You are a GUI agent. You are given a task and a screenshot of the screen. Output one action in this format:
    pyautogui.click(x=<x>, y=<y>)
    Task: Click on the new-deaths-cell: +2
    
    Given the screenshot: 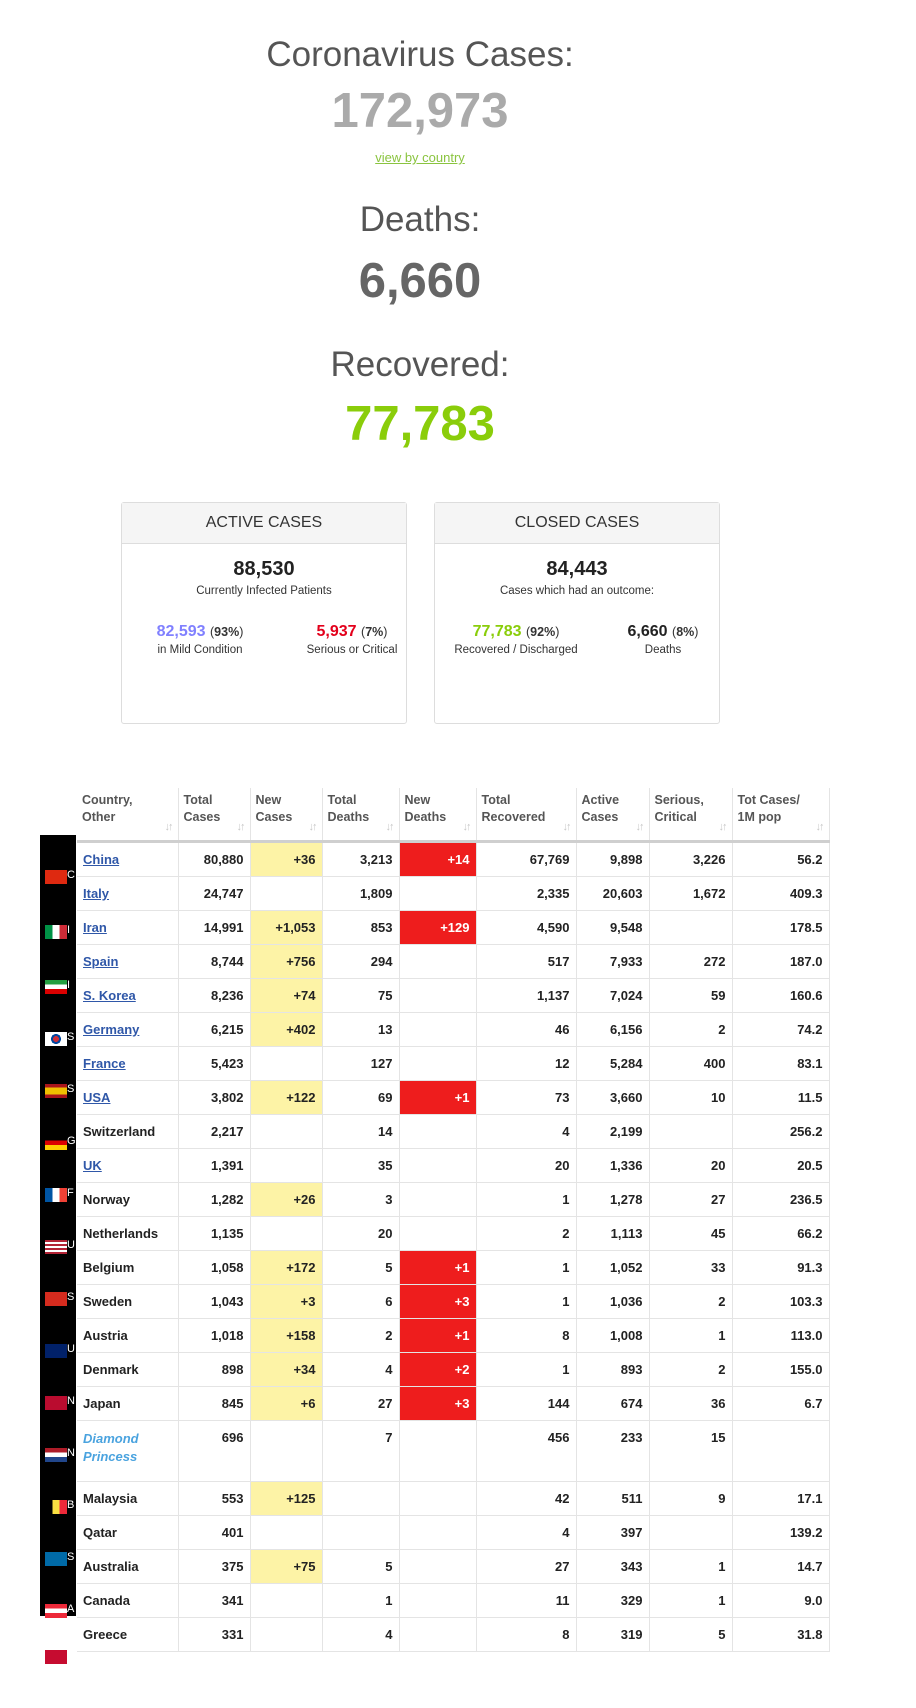 What is the action you would take?
    pyautogui.click(x=438, y=1369)
    